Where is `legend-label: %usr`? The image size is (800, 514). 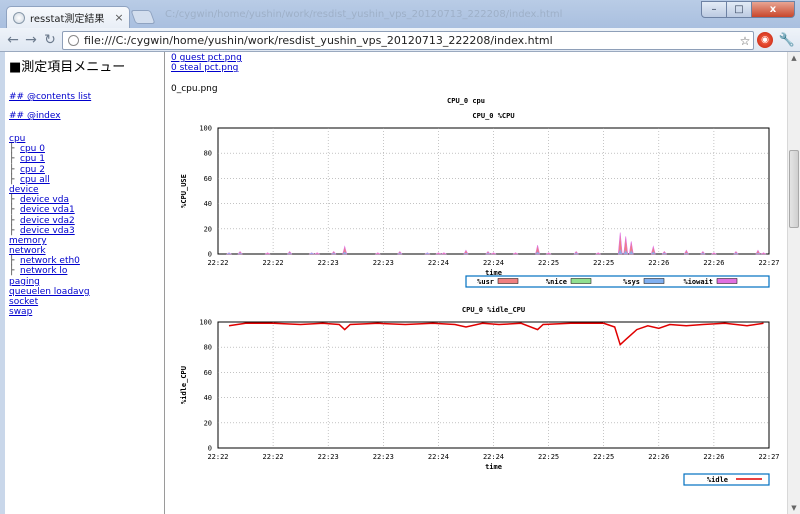
legend-label: %usr is located at coordinates (485, 282).